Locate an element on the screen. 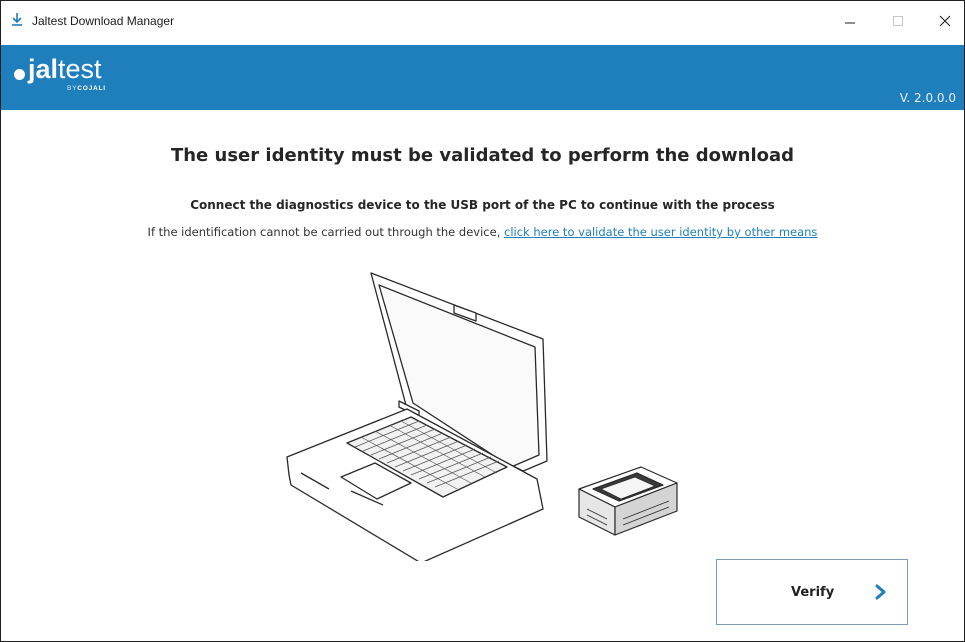 Image resolution: width=965 pixels, height=642 pixels. version-label: V. 2.0.0.0 is located at coordinates (927, 98).